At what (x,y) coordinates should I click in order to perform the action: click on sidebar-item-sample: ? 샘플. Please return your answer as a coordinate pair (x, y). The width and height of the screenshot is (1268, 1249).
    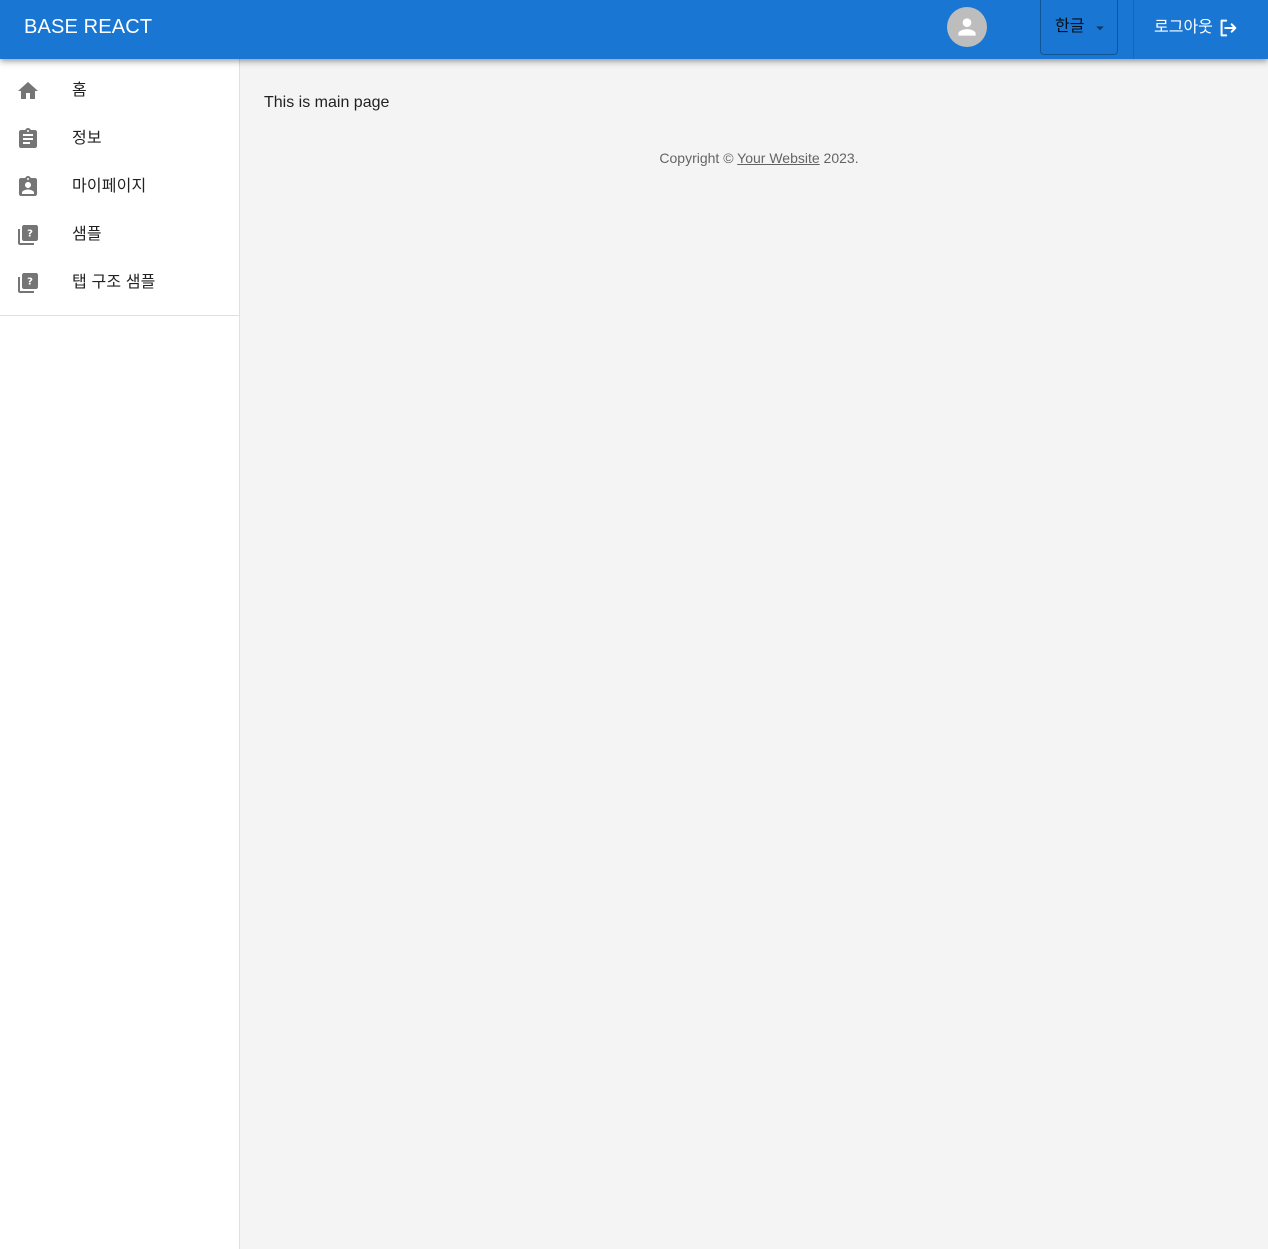
    Looking at the image, I should click on (119, 235).